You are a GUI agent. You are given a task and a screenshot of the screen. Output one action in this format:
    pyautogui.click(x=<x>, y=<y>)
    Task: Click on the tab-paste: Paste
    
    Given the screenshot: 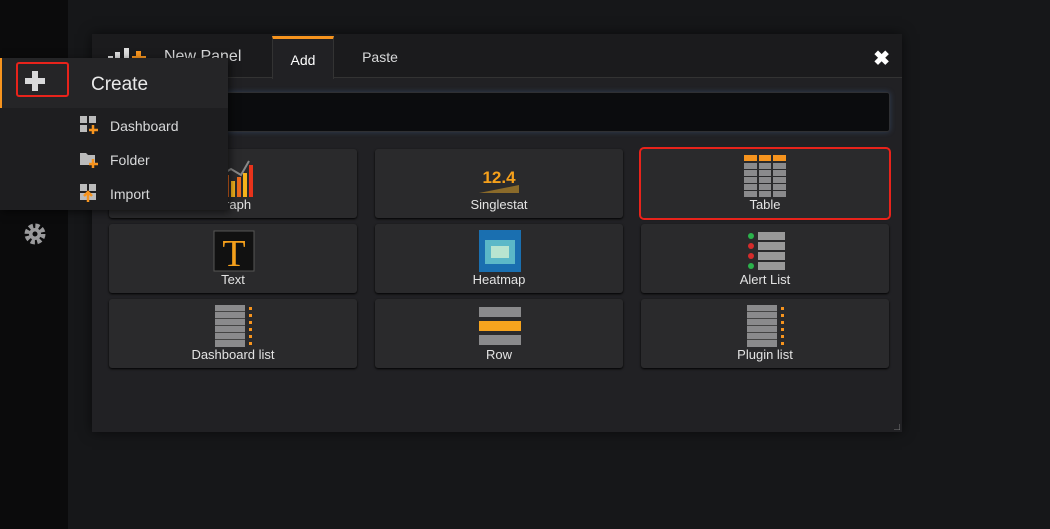 What is the action you would take?
    pyautogui.click(x=380, y=57)
    